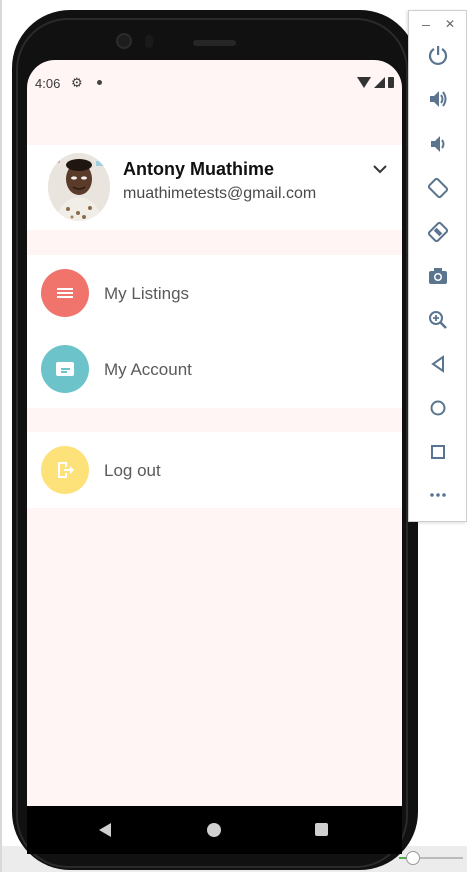 This screenshot has height=872, width=467. What do you see at coordinates (426, 25) in the screenshot?
I see `minimize-icon` at bounding box center [426, 25].